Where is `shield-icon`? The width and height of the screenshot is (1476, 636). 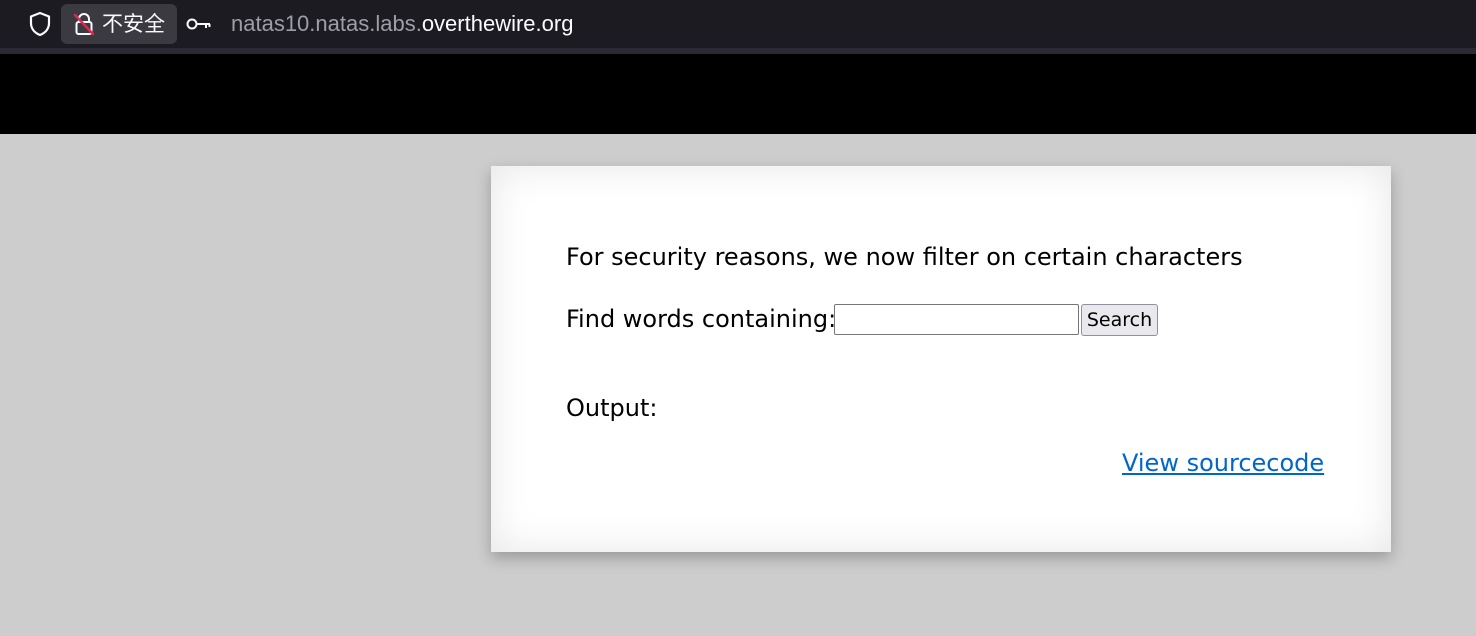 shield-icon is located at coordinates (40, 24).